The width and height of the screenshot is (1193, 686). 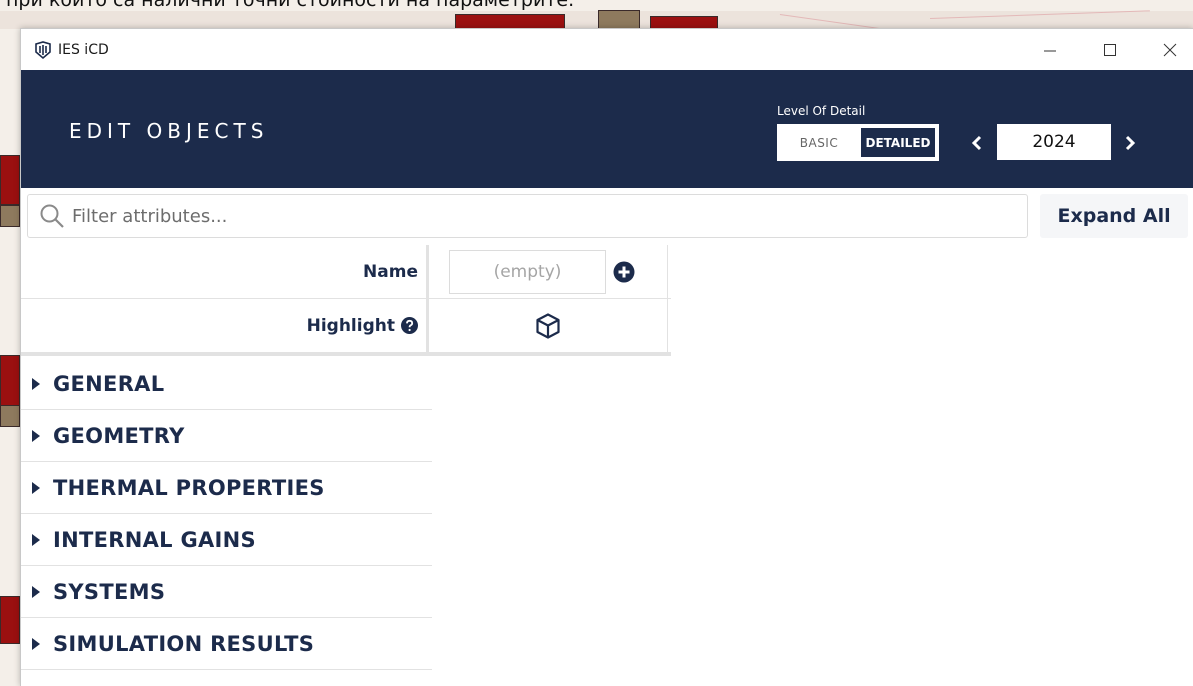 I want to click on highlight-toggle, so click(x=548, y=326).